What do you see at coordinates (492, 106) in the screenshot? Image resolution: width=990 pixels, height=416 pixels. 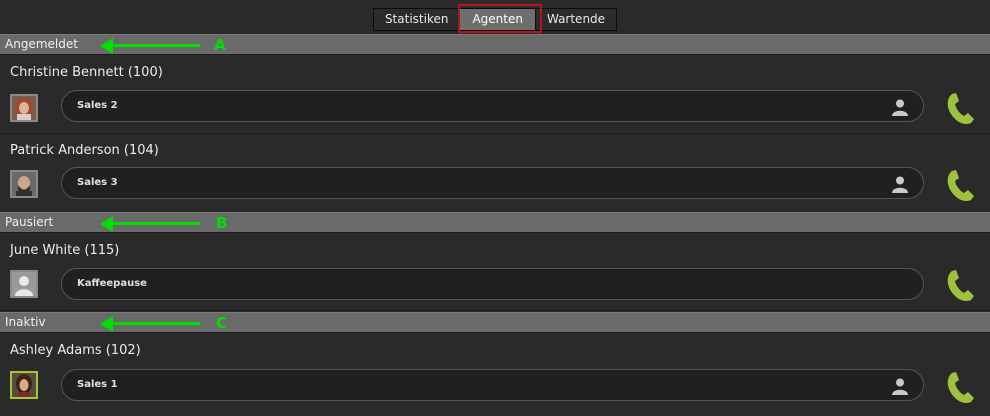 I see `agent-status-field: Sales 2` at bounding box center [492, 106].